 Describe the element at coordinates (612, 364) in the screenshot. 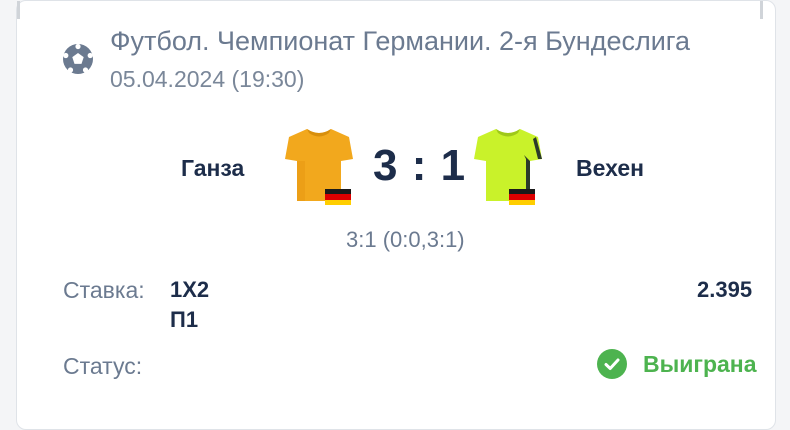

I see `check-circle-icon` at that location.